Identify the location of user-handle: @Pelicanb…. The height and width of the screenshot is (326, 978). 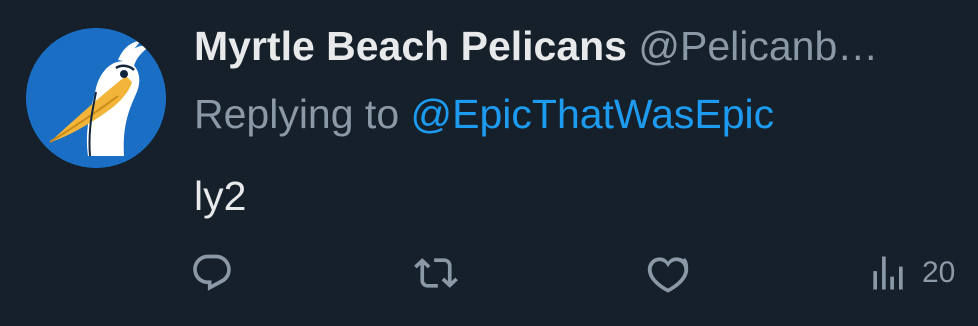
(758, 46).